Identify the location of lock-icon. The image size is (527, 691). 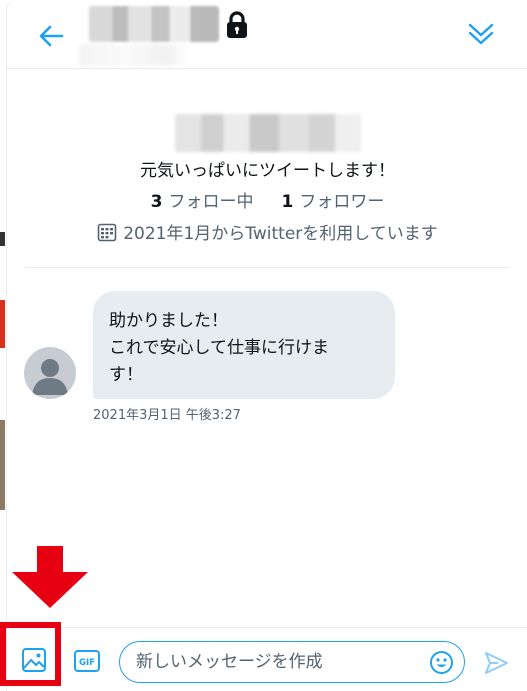
(237, 24).